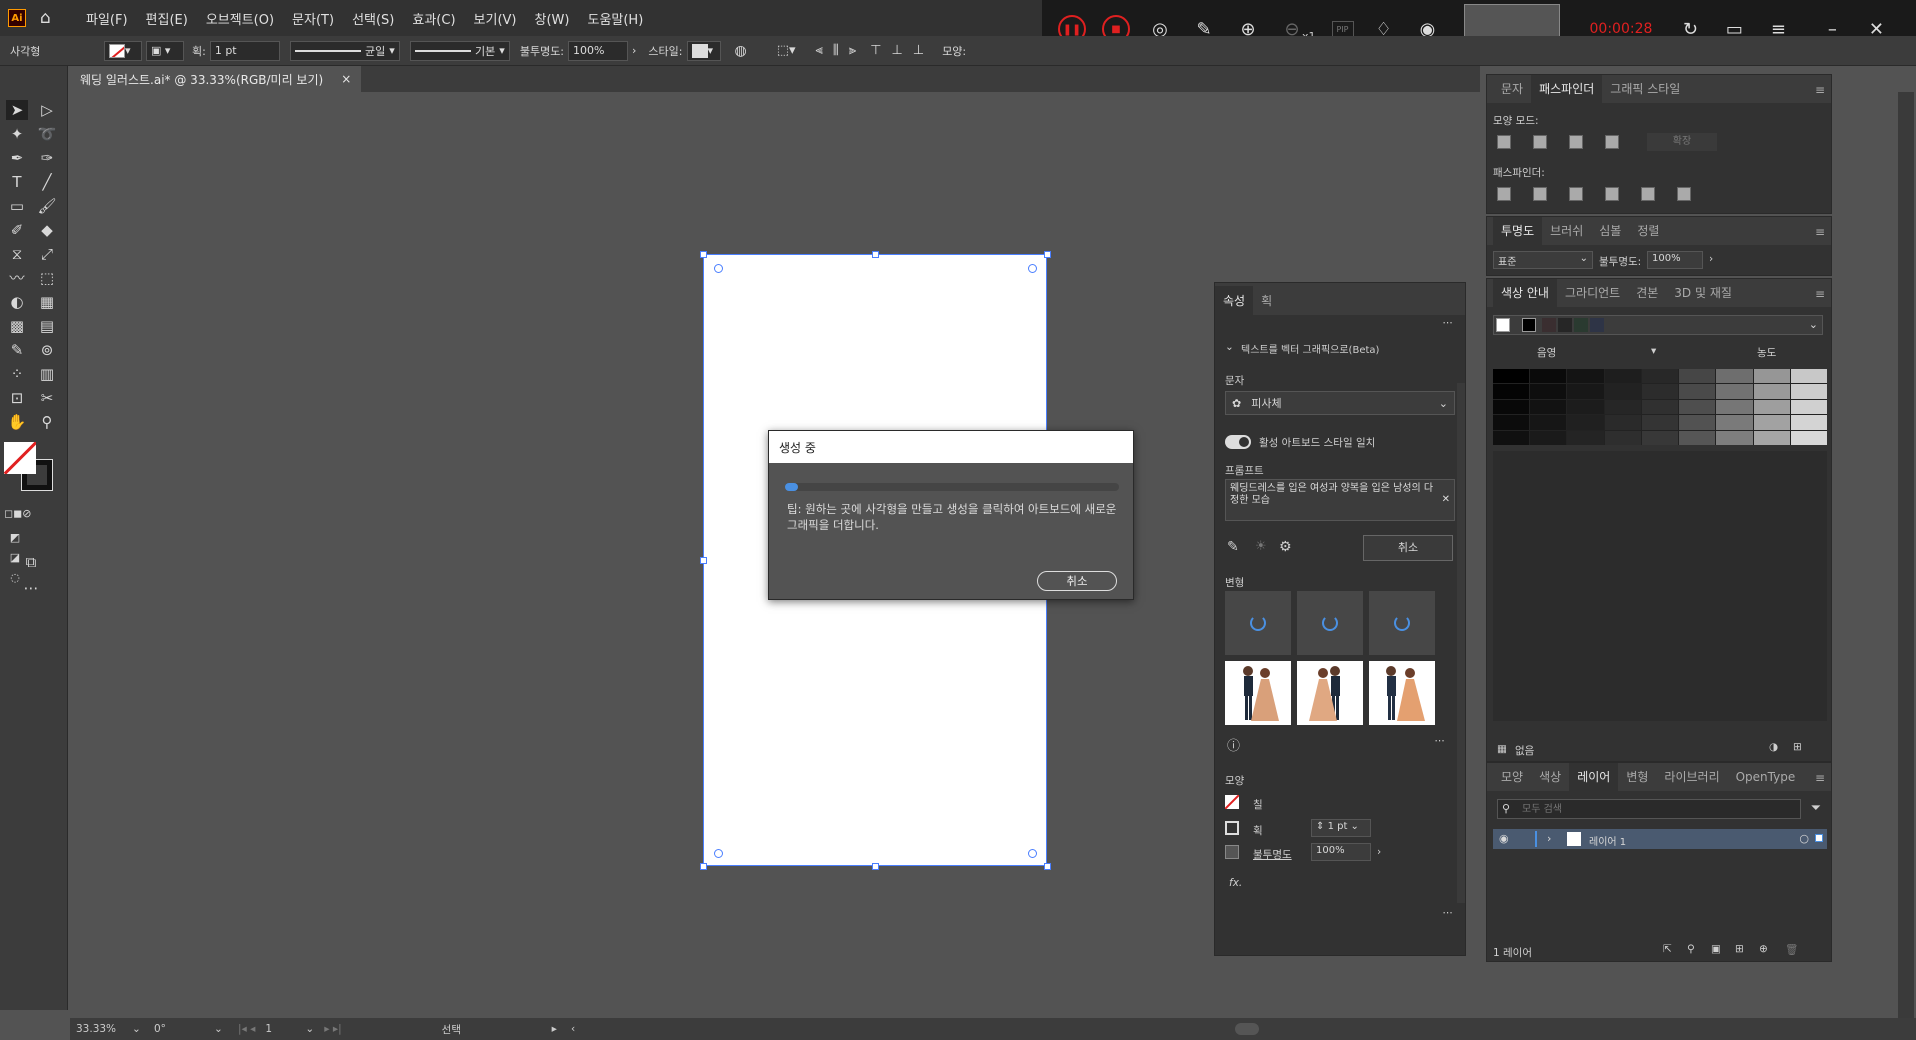 The height and width of the screenshot is (1040, 1916). I want to click on selection-tool-icon: ➤, so click(17, 110).